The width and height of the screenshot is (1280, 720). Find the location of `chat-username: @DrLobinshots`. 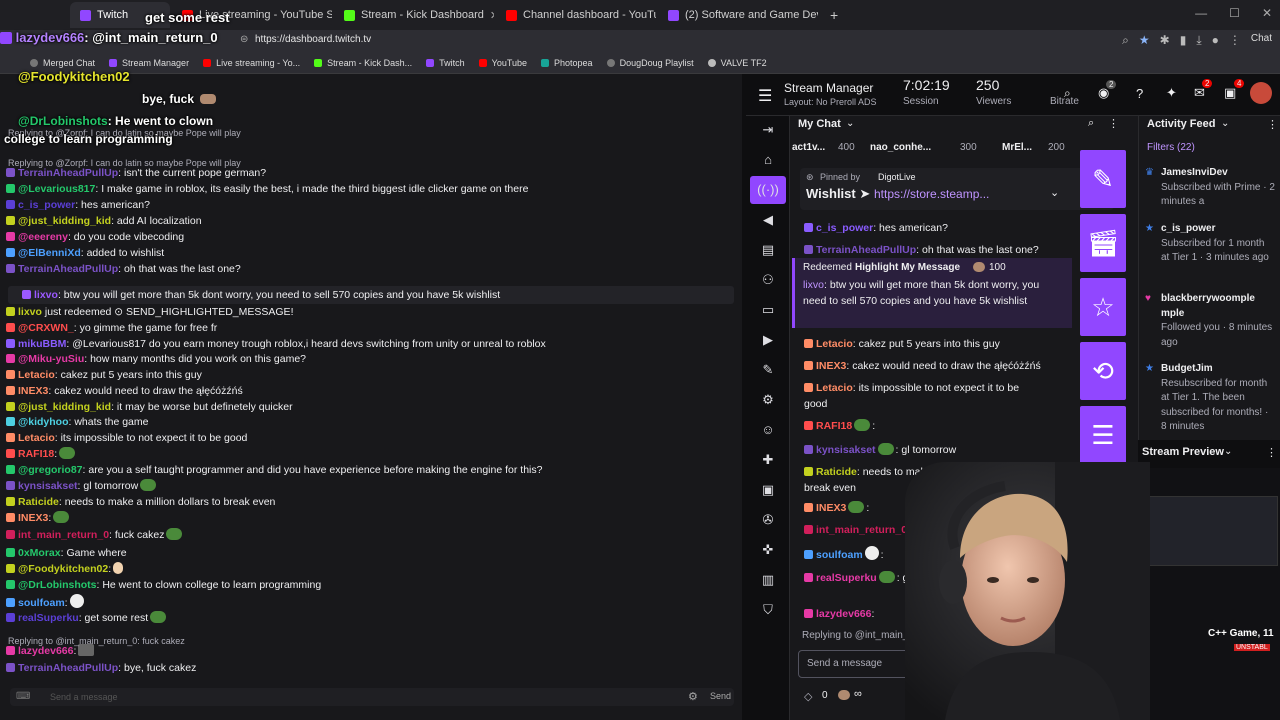

chat-username: @DrLobinshots is located at coordinates (57, 585).